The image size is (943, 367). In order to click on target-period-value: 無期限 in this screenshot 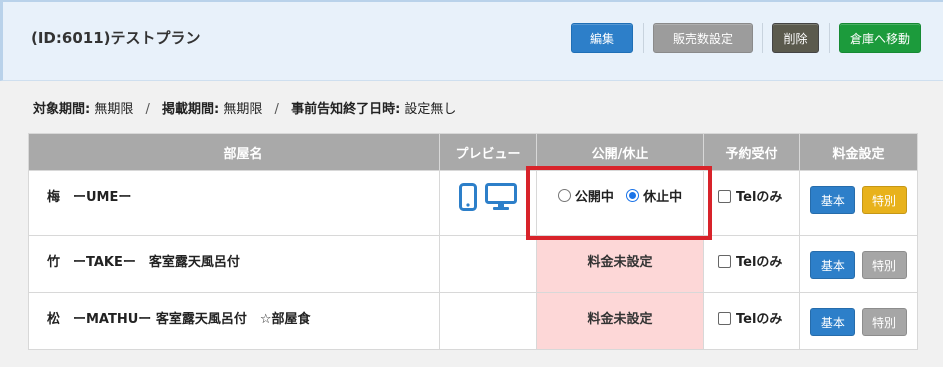, I will do `click(114, 109)`.